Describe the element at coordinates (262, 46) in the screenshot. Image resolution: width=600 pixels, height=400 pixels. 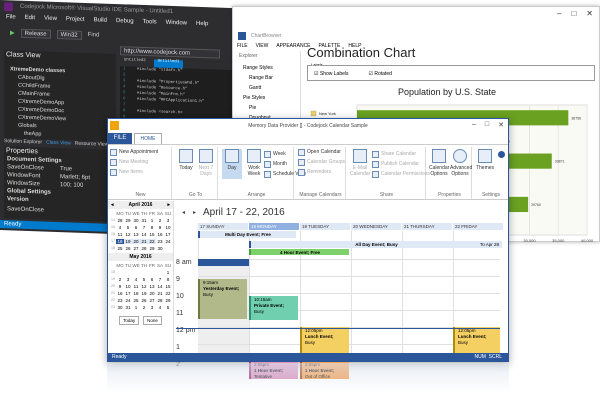
I see `menu-item-view: VIEW` at that location.